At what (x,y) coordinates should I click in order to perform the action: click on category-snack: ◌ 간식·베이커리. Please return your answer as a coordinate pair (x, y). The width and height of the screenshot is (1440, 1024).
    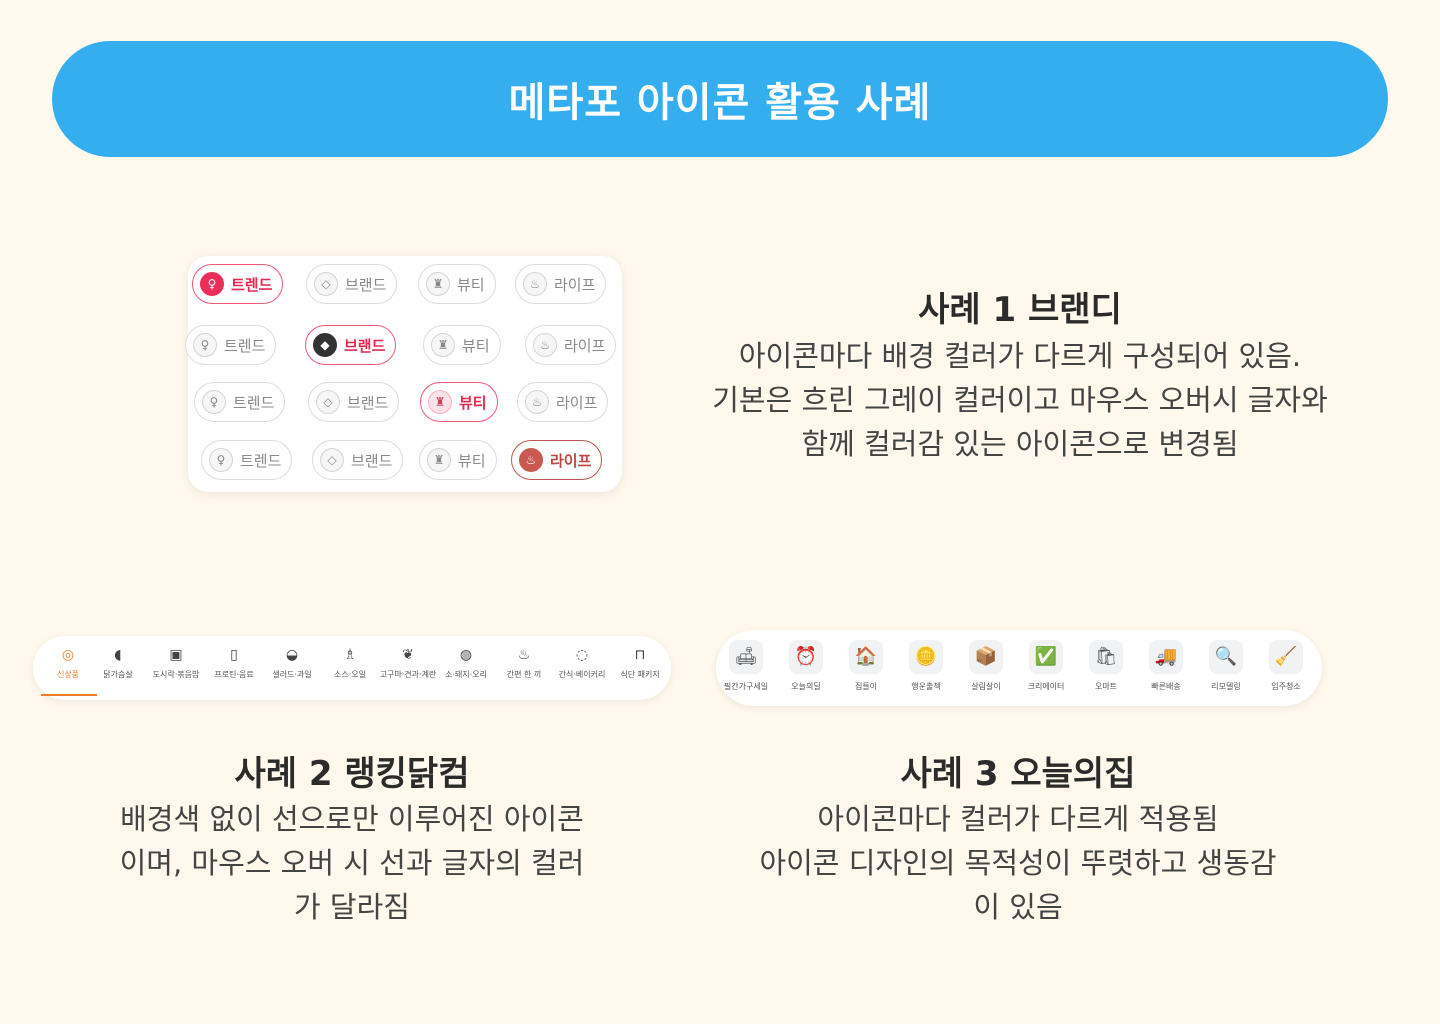
    Looking at the image, I should click on (582, 662).